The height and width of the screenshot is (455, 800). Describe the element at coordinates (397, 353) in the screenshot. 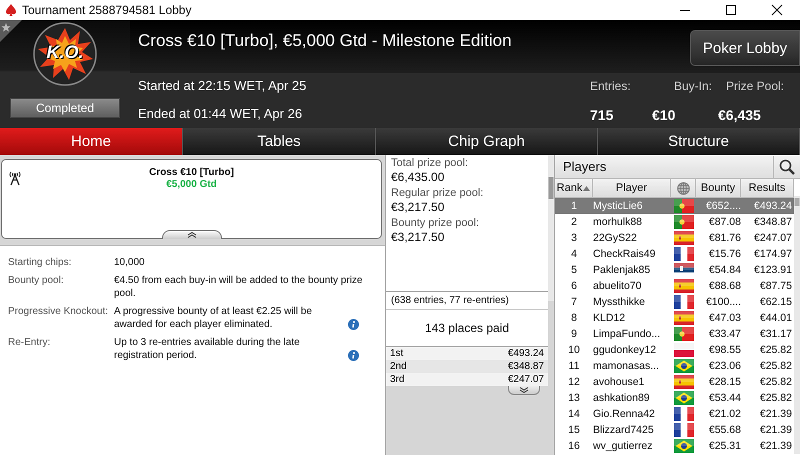

I see `payout-place: 1st` at that location.